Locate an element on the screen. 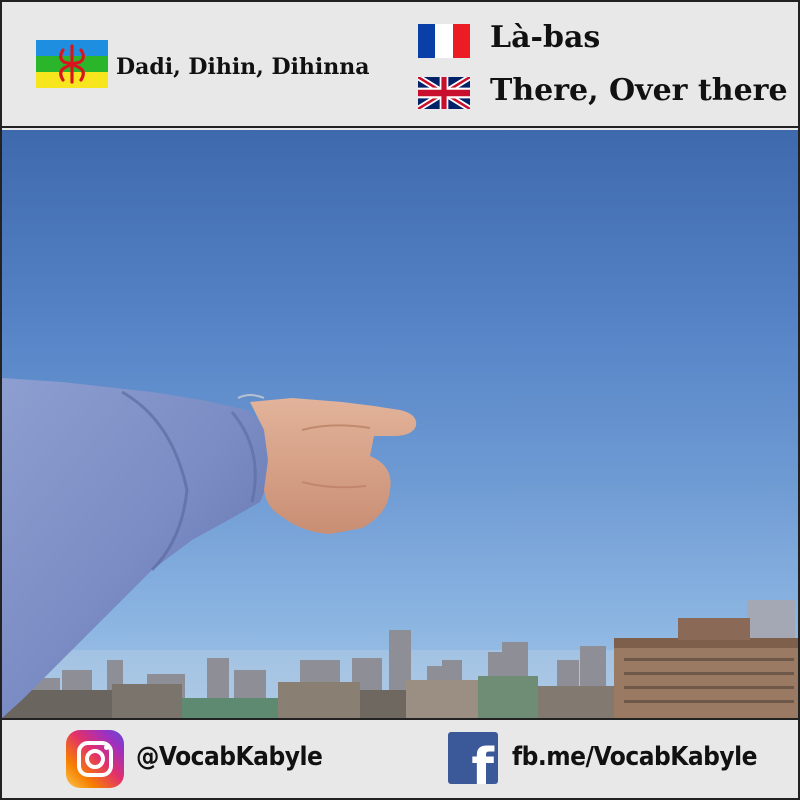 The height and width of the screenshot is (800, 800). pointing-hand is located at coordinates (333, 466).